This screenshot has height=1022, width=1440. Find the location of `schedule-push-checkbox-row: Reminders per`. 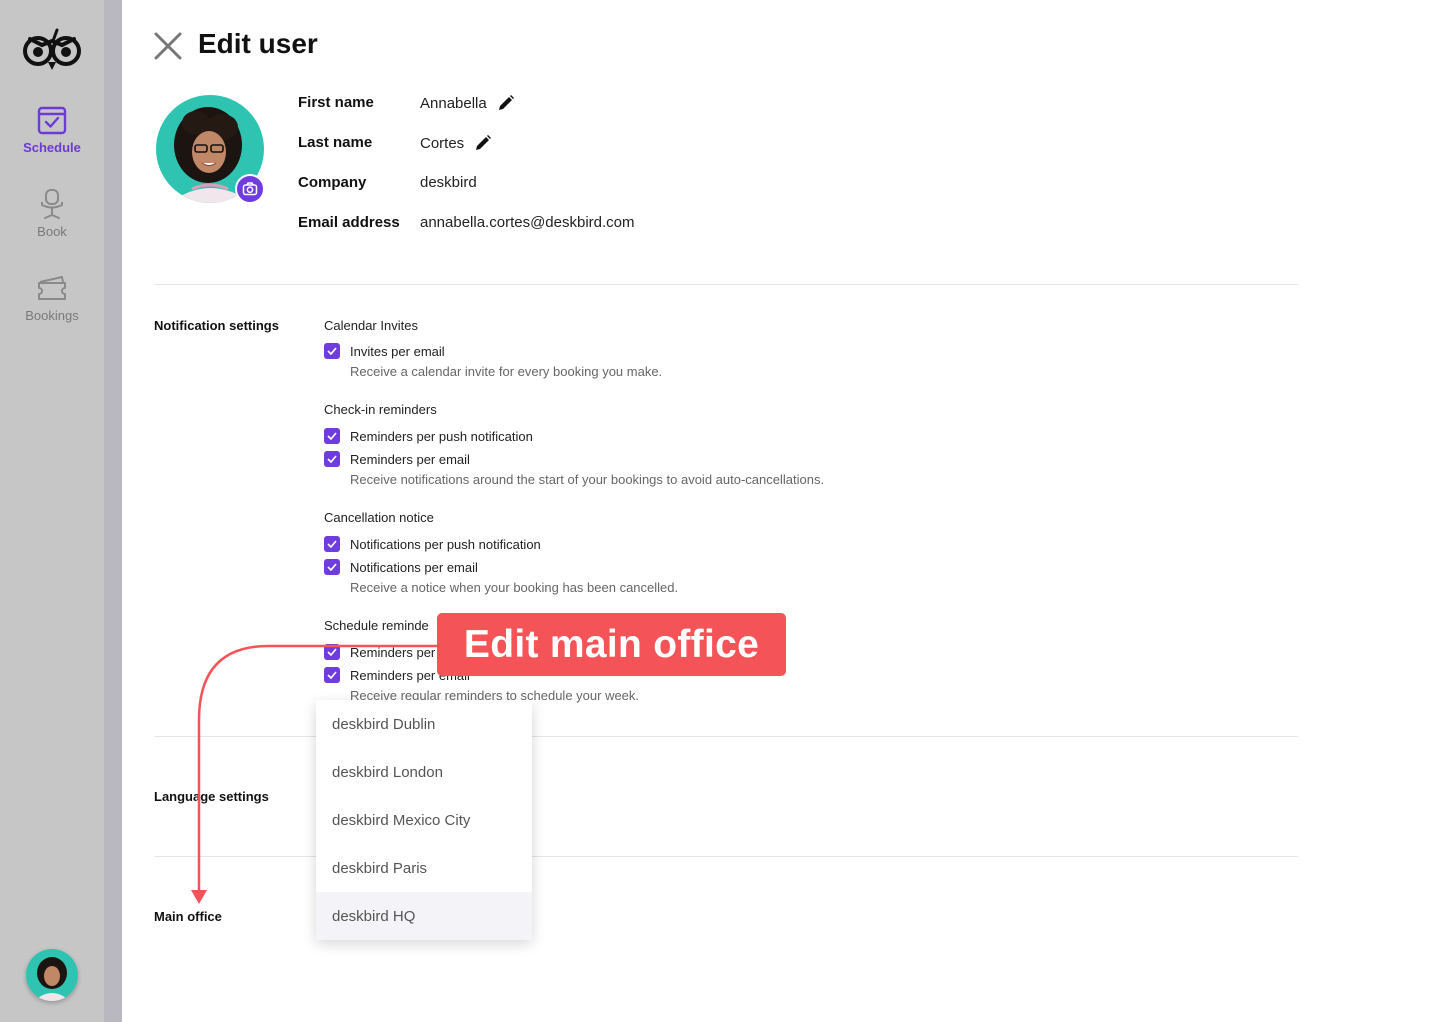

schedule-push-checkbox-row: Reminders per is located at coordinates (379, 652).